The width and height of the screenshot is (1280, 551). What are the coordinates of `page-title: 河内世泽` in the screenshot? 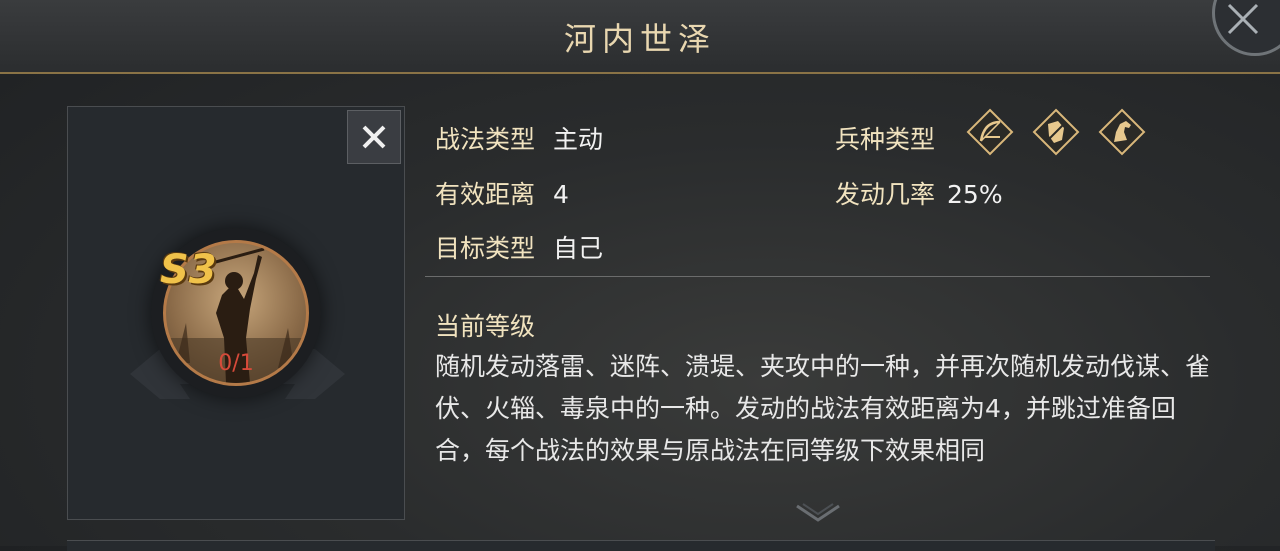 It's located at (639, 39).